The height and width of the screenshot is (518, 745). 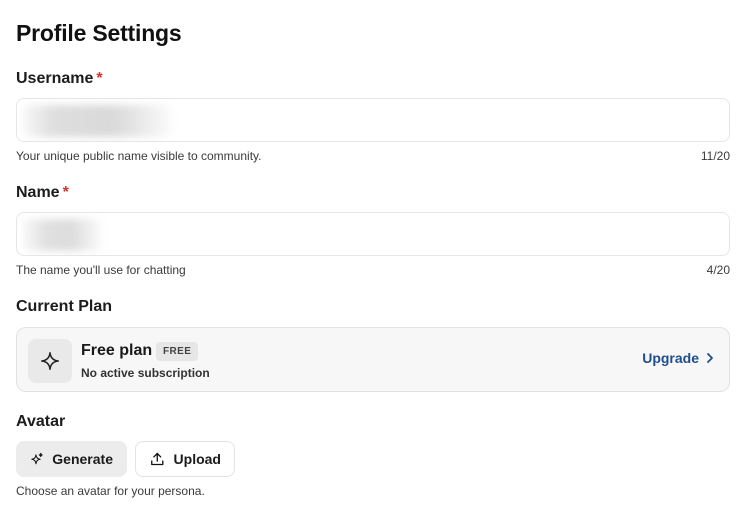 I want to click on upload-button-label: Upload, so click(x=197, y=459).